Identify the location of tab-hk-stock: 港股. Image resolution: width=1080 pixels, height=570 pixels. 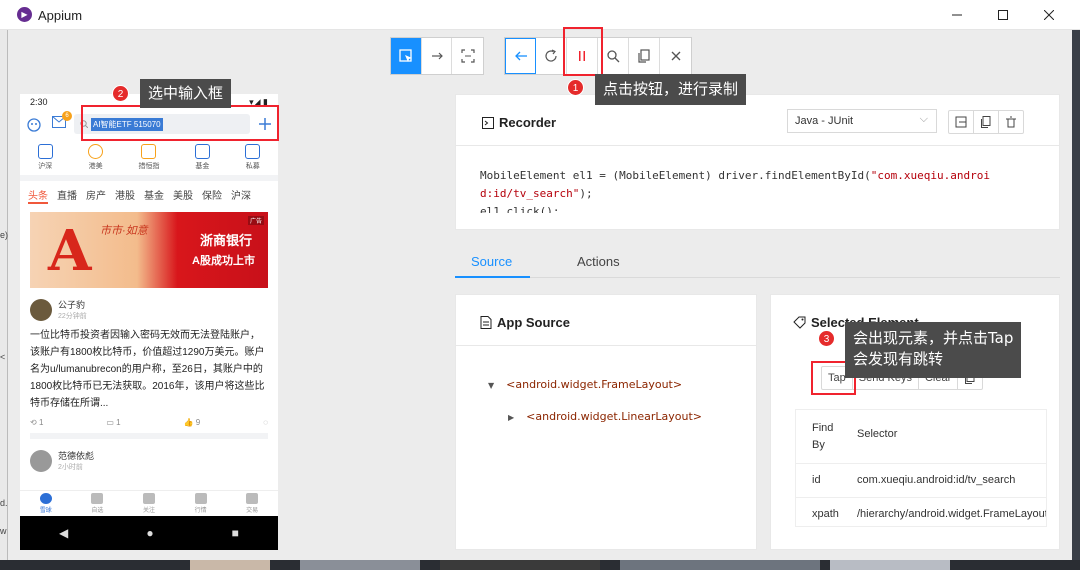
(125, 195).